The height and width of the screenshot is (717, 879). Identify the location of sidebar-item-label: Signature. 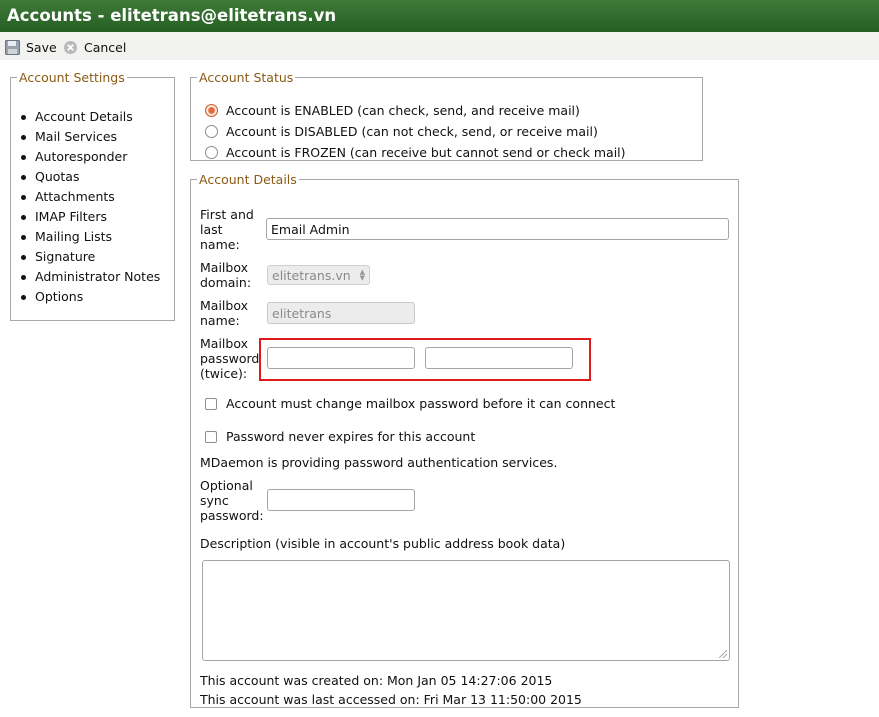
(65, 257).